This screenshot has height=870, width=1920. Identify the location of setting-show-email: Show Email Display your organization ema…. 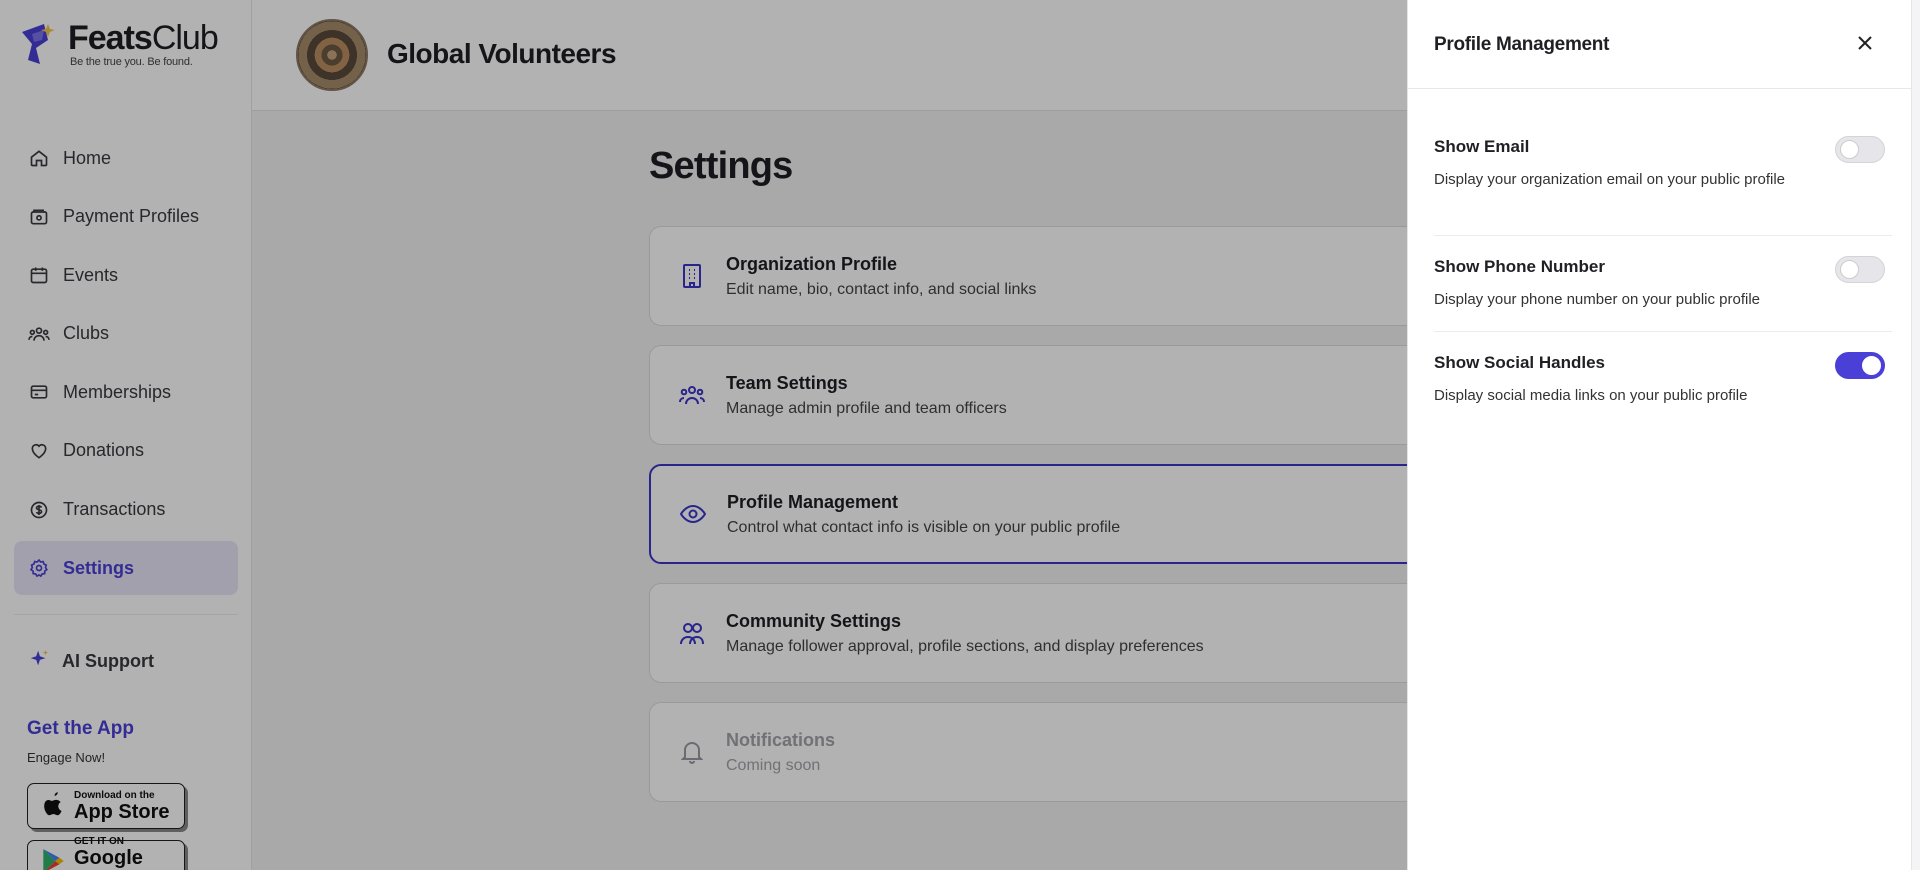
(1663, 164).